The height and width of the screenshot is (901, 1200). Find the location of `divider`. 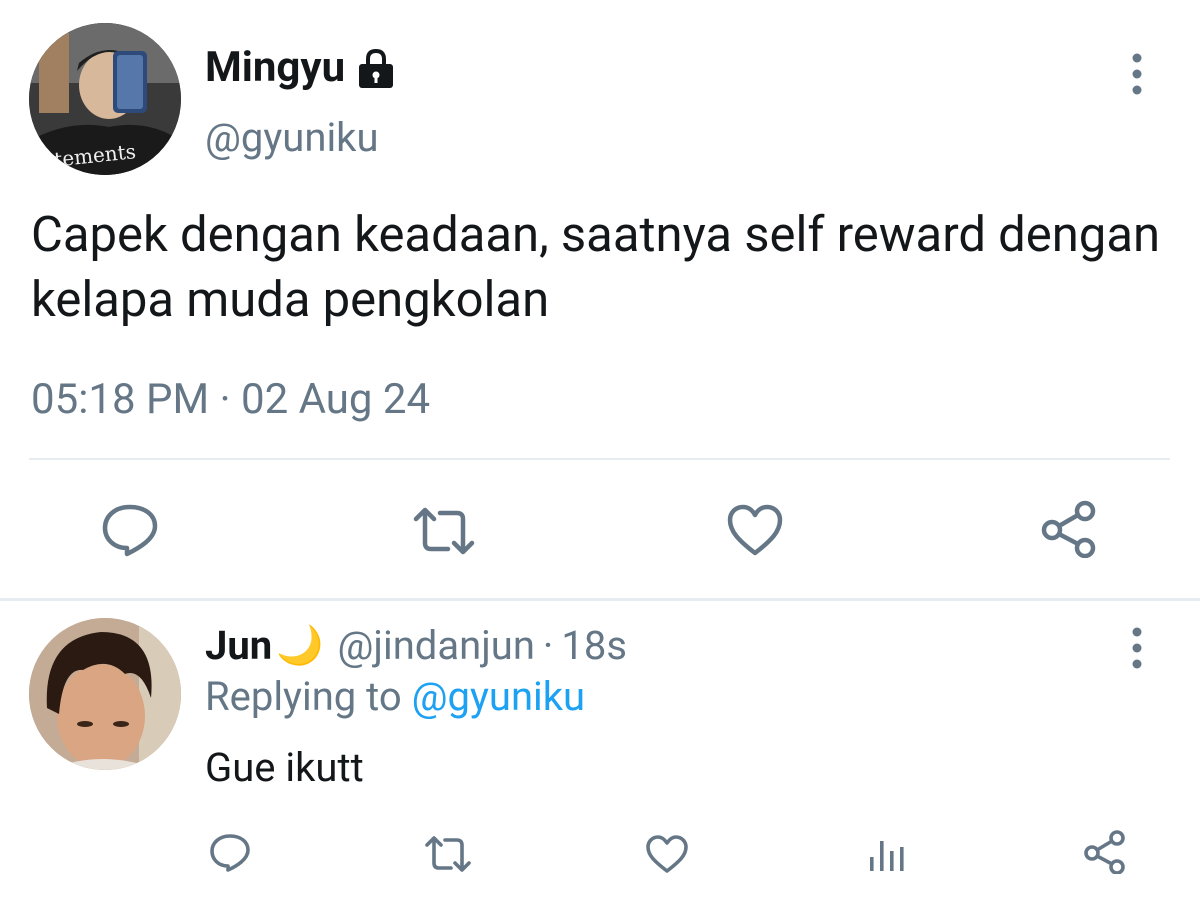

divider is located at coordinates (599, 459).